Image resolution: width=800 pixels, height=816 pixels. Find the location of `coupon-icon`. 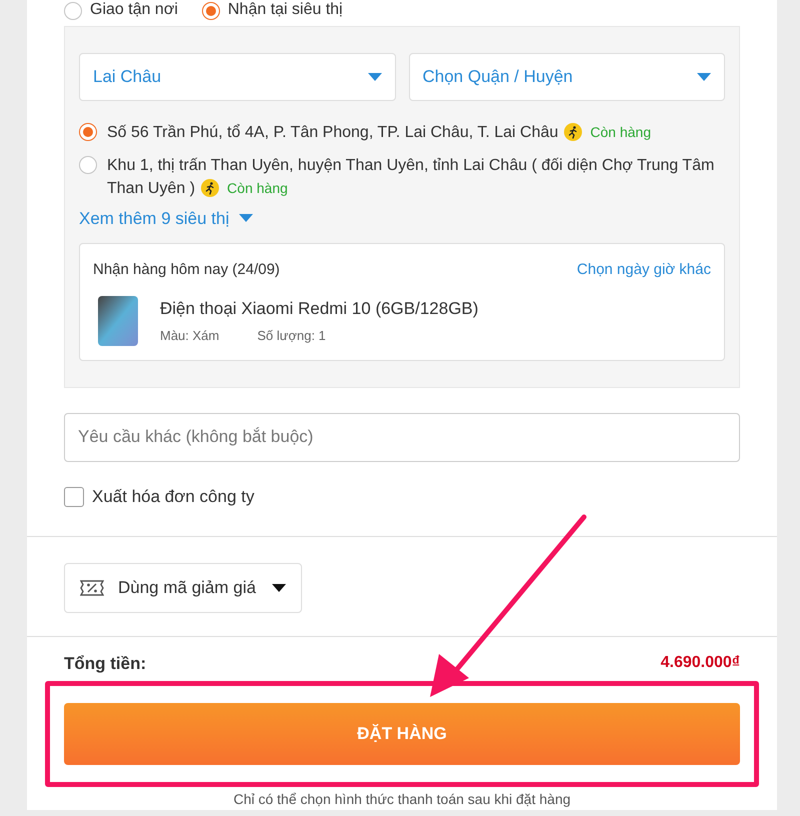

coupon-icon is located at coordinates (92, 588).